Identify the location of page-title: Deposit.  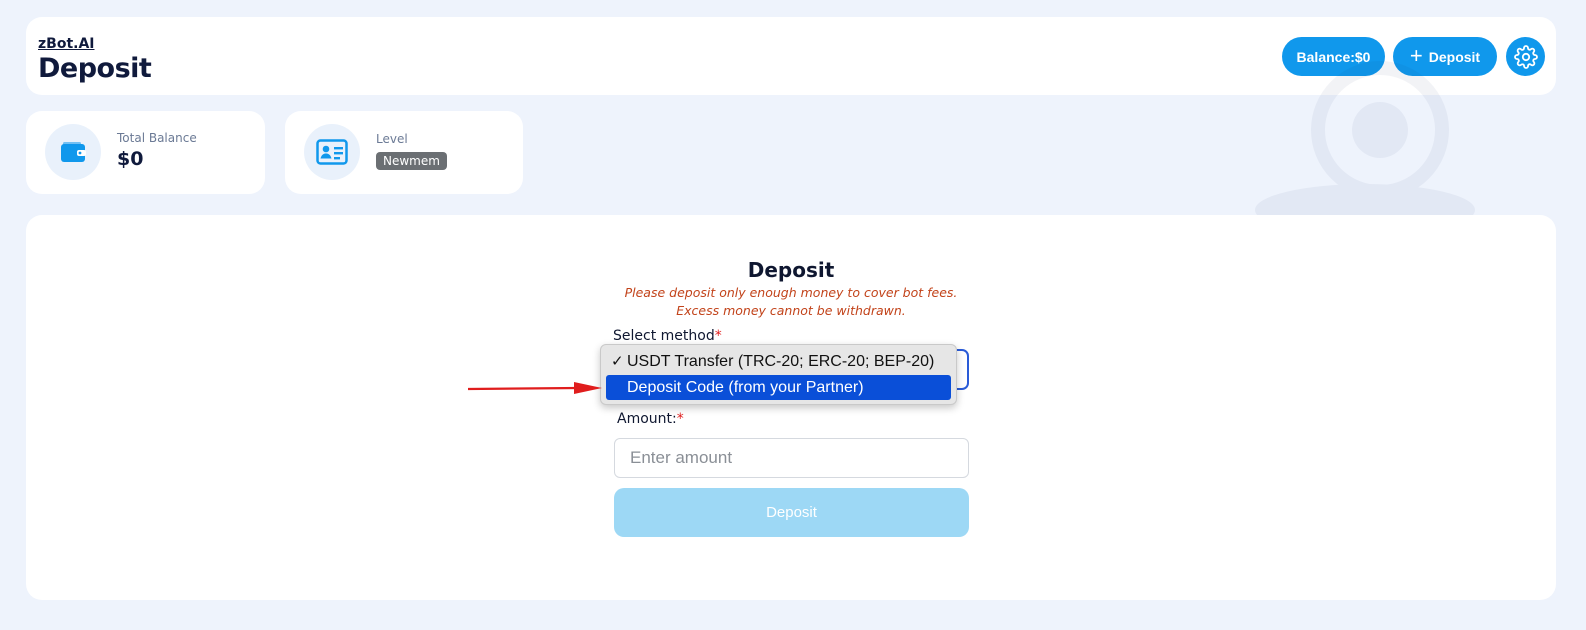
(95, 68).